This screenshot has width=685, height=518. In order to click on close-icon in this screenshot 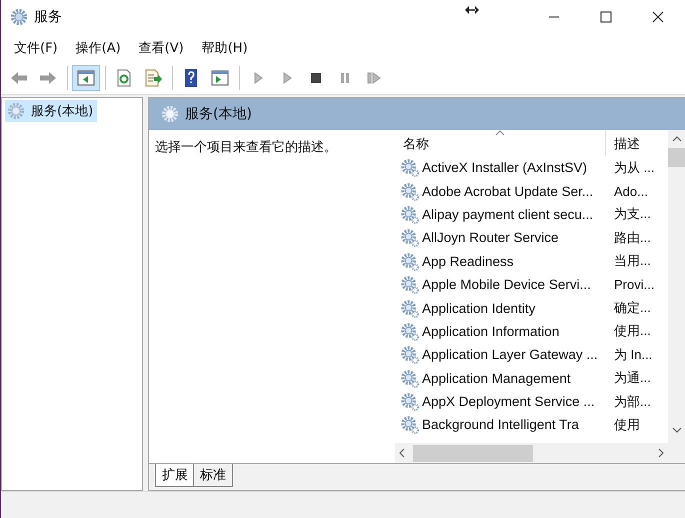, I will do `click(658, 16)`.